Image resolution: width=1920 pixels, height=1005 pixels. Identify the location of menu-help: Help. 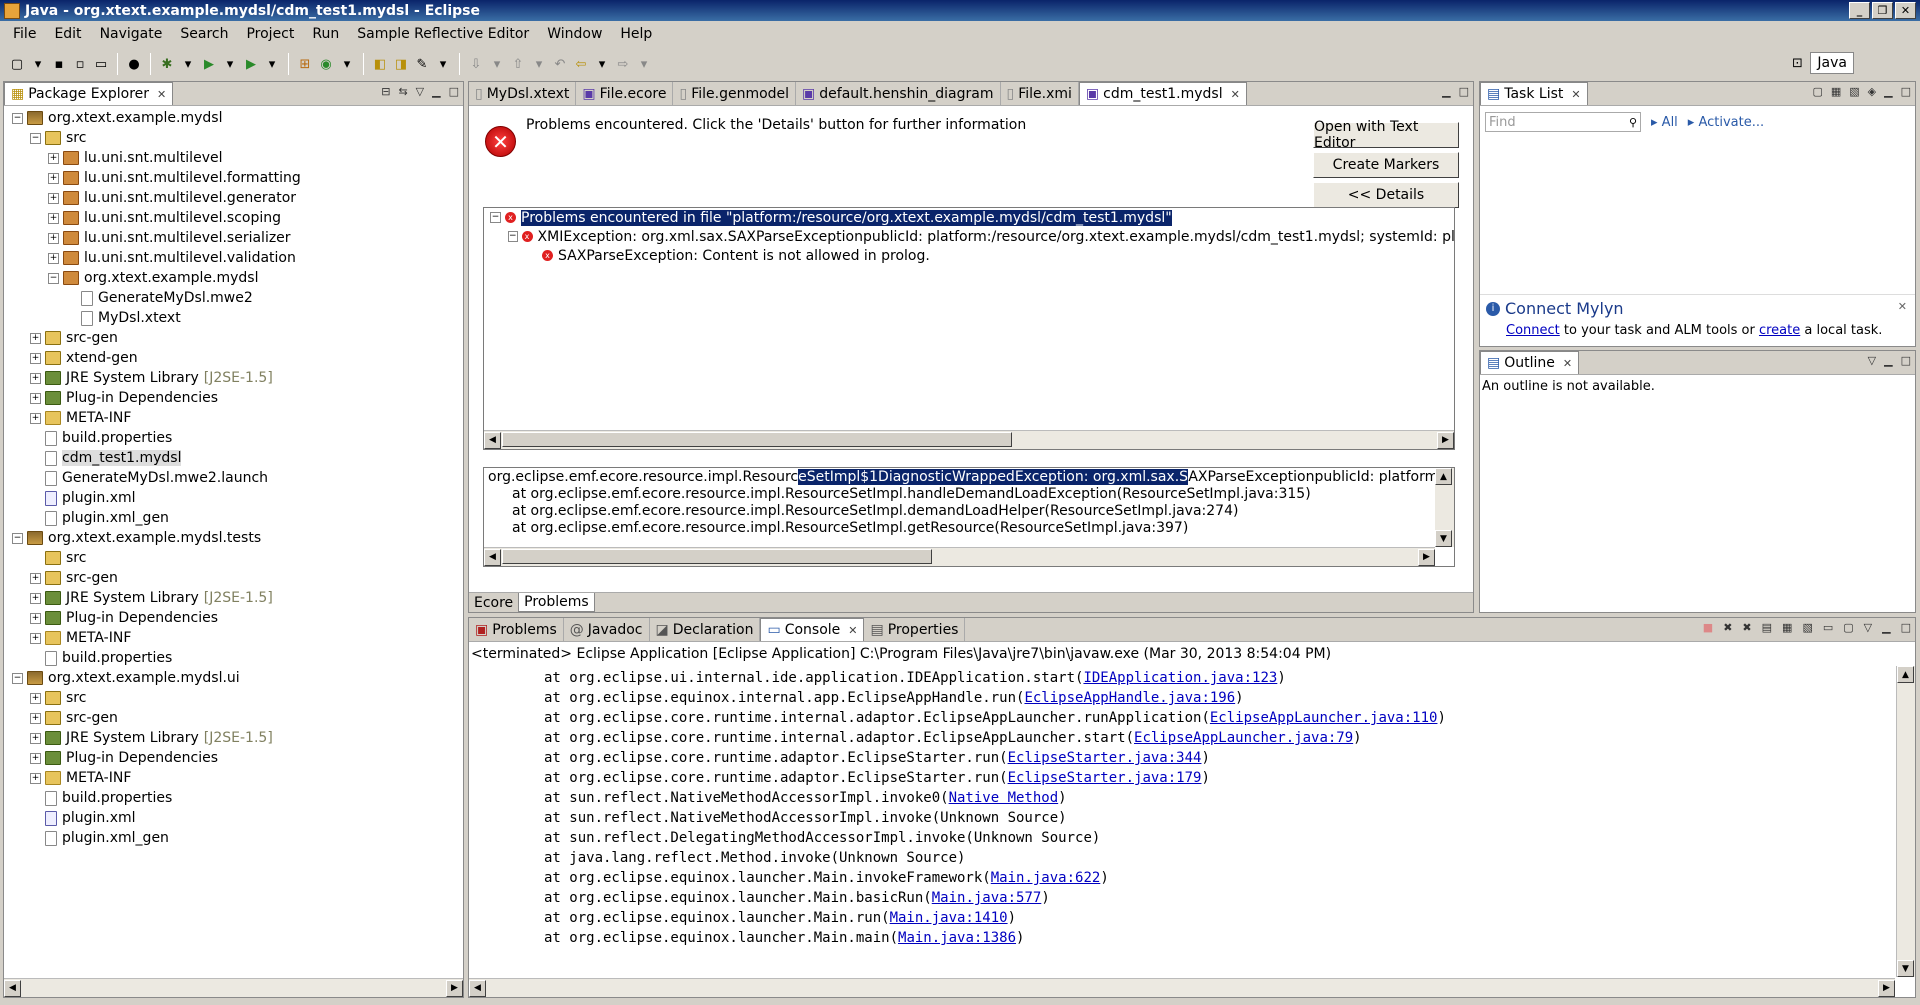
(636, 34).